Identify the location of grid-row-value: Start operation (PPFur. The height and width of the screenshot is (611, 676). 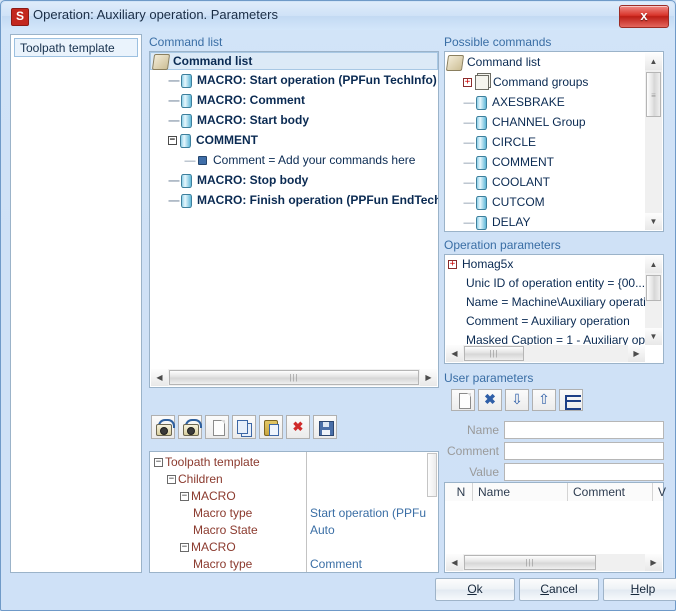
(368, 513).